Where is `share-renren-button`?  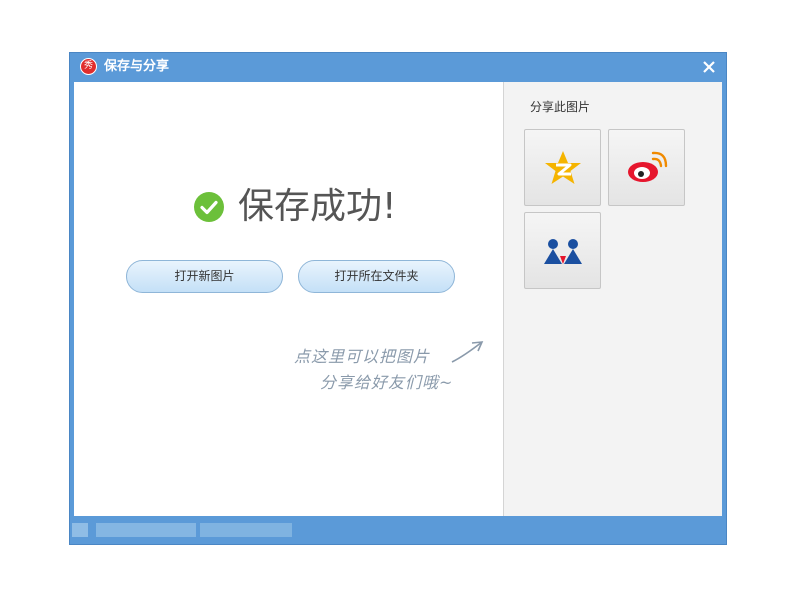
share-renren-button is located at coordinates (562, 250).